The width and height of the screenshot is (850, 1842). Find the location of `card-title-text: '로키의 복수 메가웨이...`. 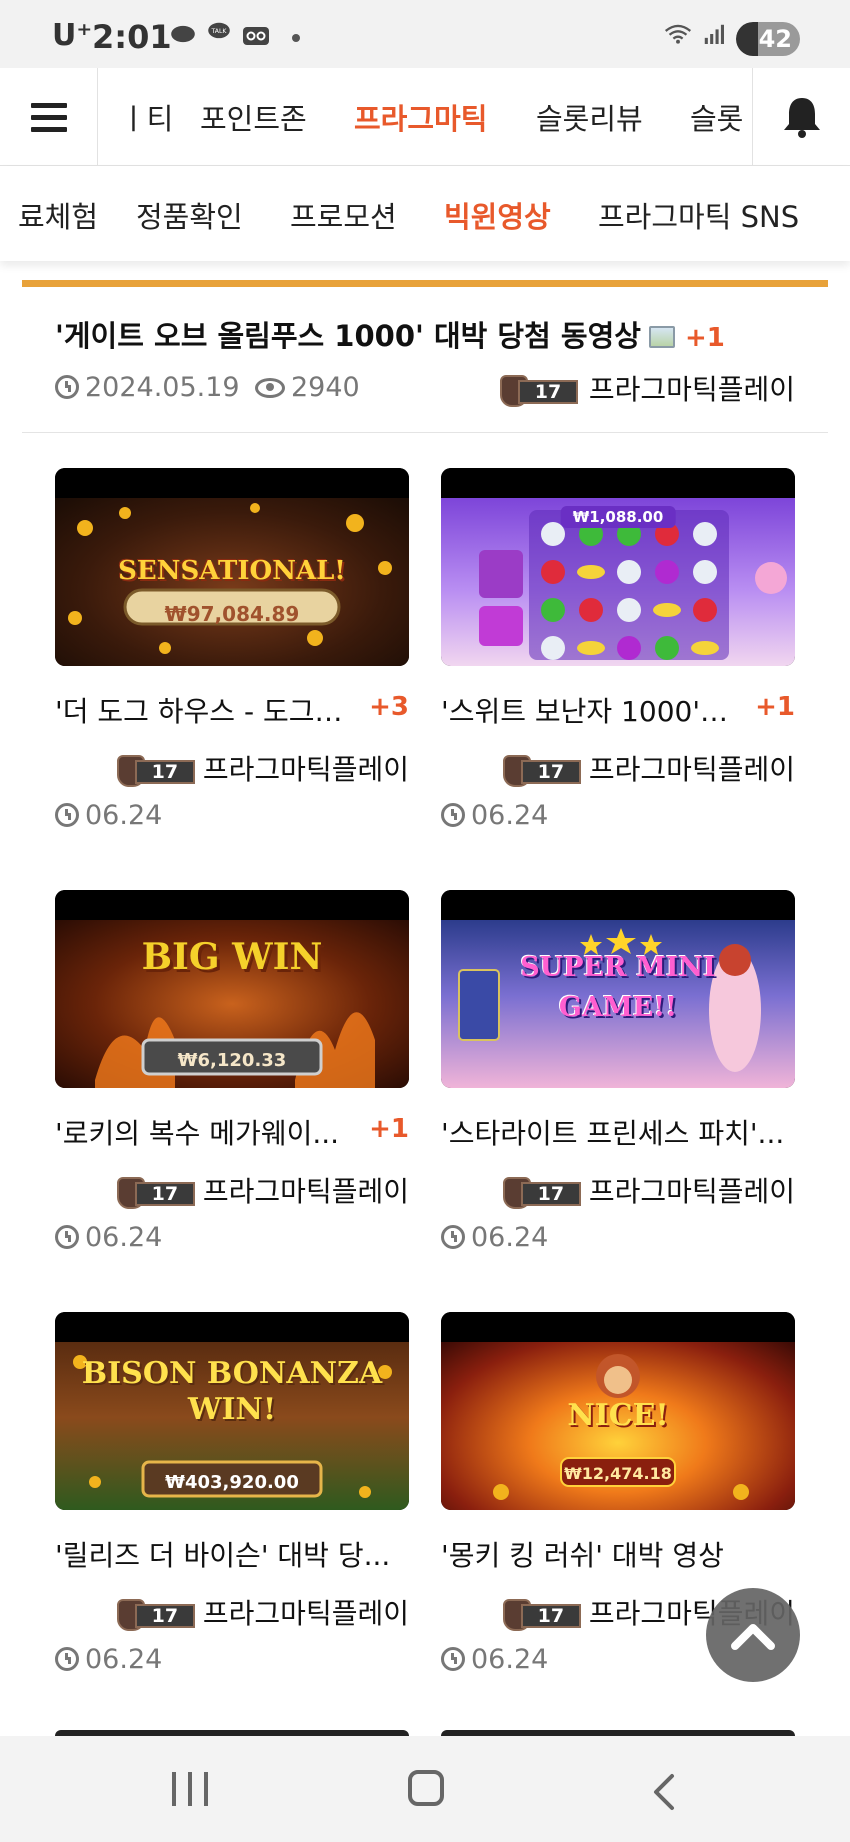

card-title-text: '로키의 복수 메가웨이... is located at coordinates (197, 1132).